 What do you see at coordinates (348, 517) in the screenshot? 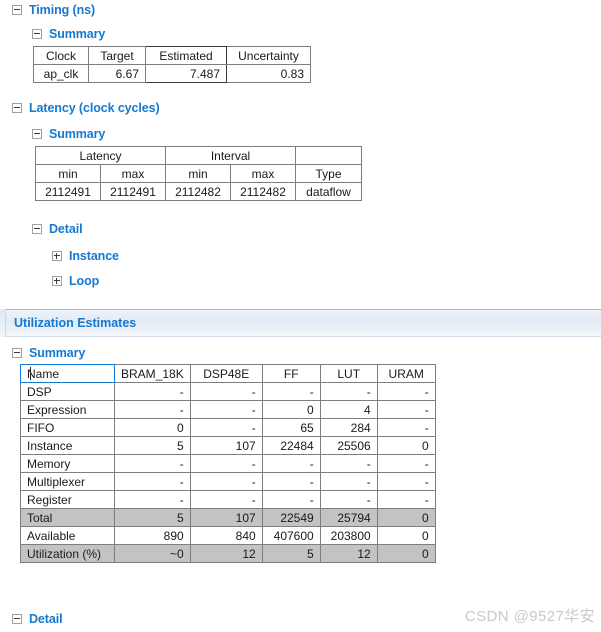
I see `utilization-cell-lut: 25794` at bounding box center [348, 517].